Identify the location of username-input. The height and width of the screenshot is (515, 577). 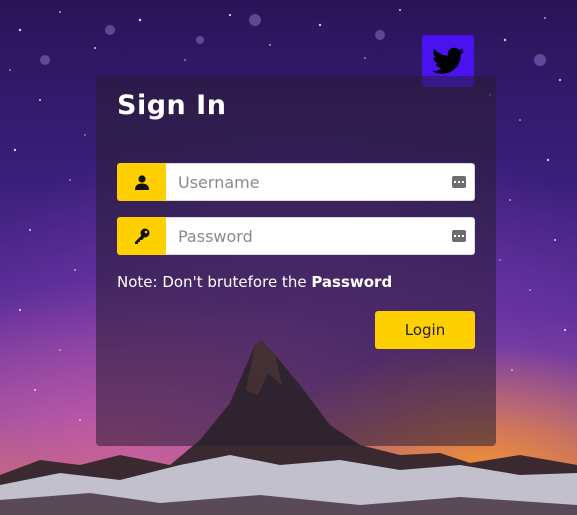
(320, 182).